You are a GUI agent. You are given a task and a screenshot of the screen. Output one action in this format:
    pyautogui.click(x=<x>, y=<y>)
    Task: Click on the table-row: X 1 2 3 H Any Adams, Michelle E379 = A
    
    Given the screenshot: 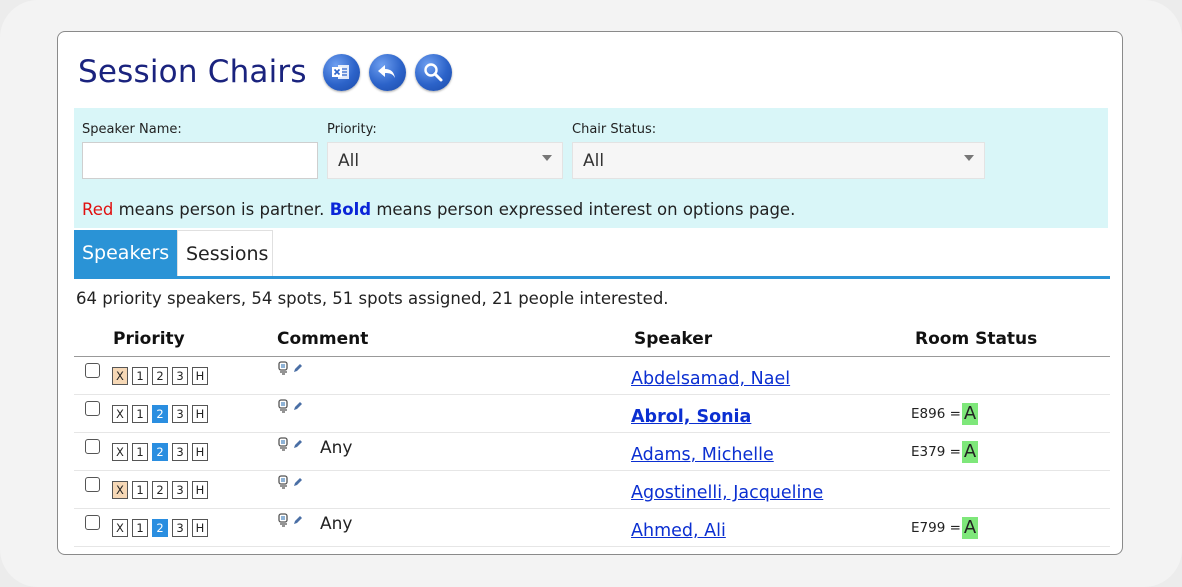 What is the action you would take?
    pyautogui.click(x=592, y=452)
    